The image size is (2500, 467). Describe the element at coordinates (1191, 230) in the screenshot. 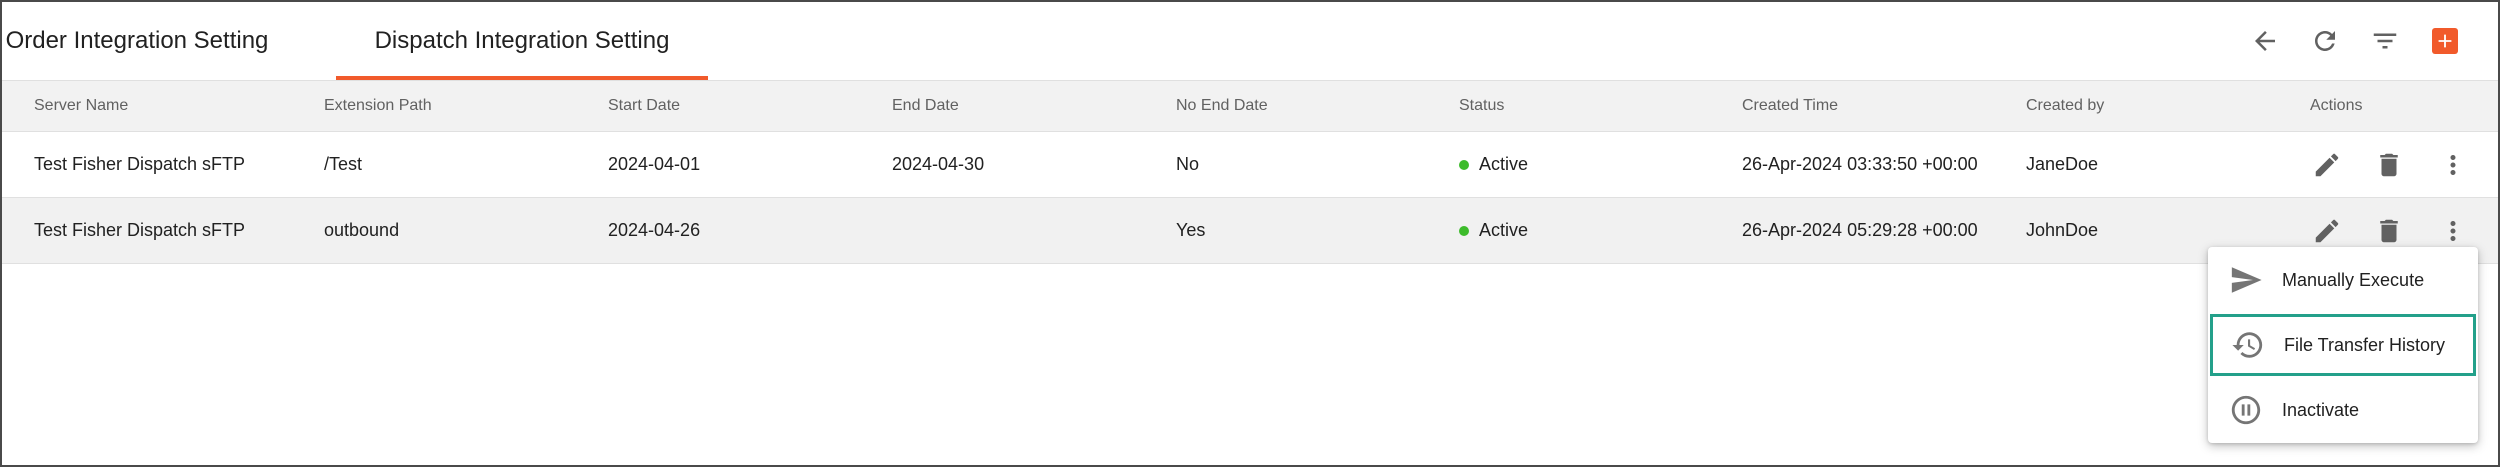

I see `cell-no-end-date: Yes` at that location.